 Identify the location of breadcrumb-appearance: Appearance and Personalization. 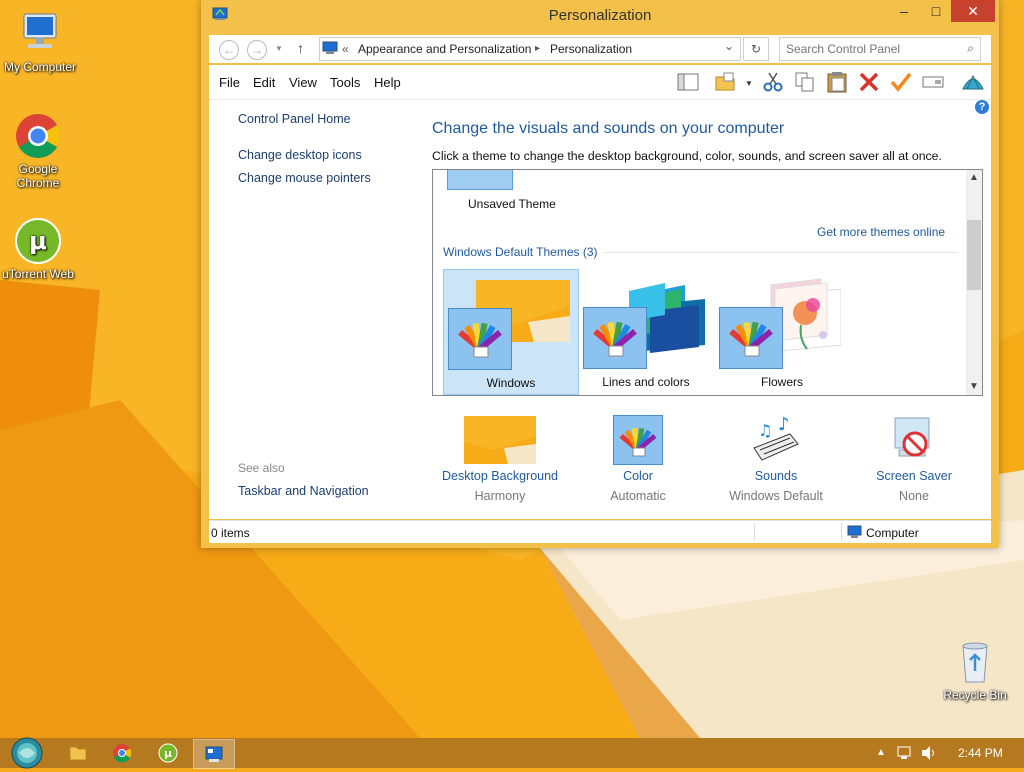
(444, 49).